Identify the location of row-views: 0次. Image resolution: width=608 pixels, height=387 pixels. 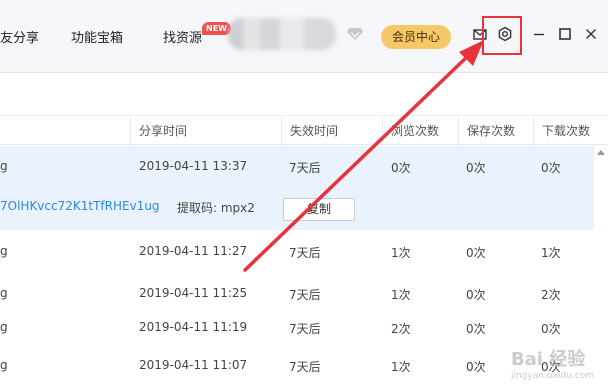
(401, 168).